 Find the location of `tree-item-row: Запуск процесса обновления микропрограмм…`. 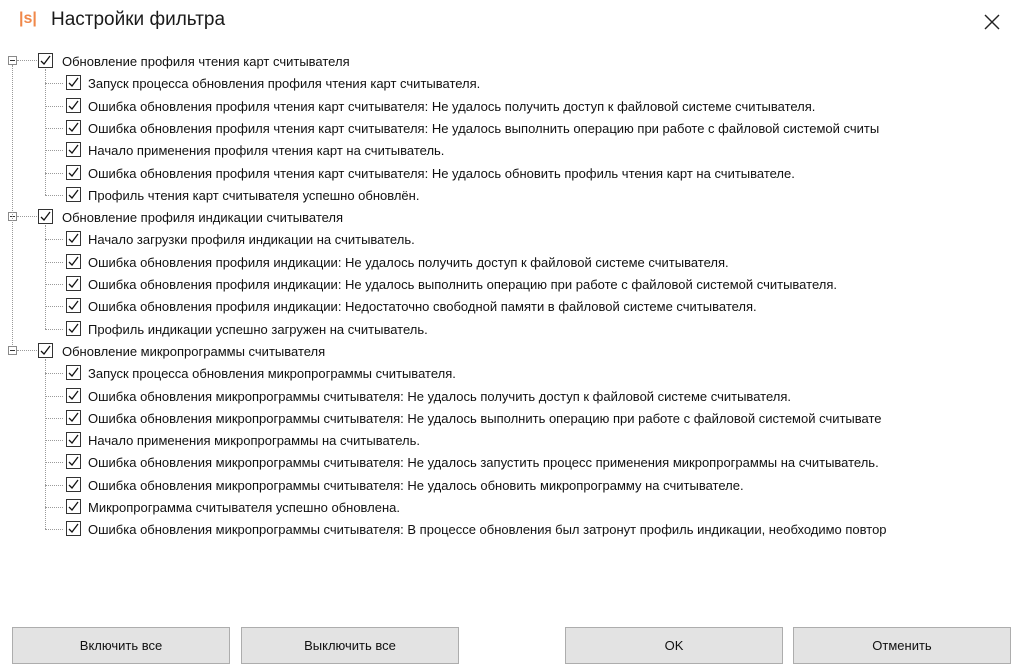

tree-item-row: Запуск процесса обновления микропрограмм… is located at coordinates (509, 374).